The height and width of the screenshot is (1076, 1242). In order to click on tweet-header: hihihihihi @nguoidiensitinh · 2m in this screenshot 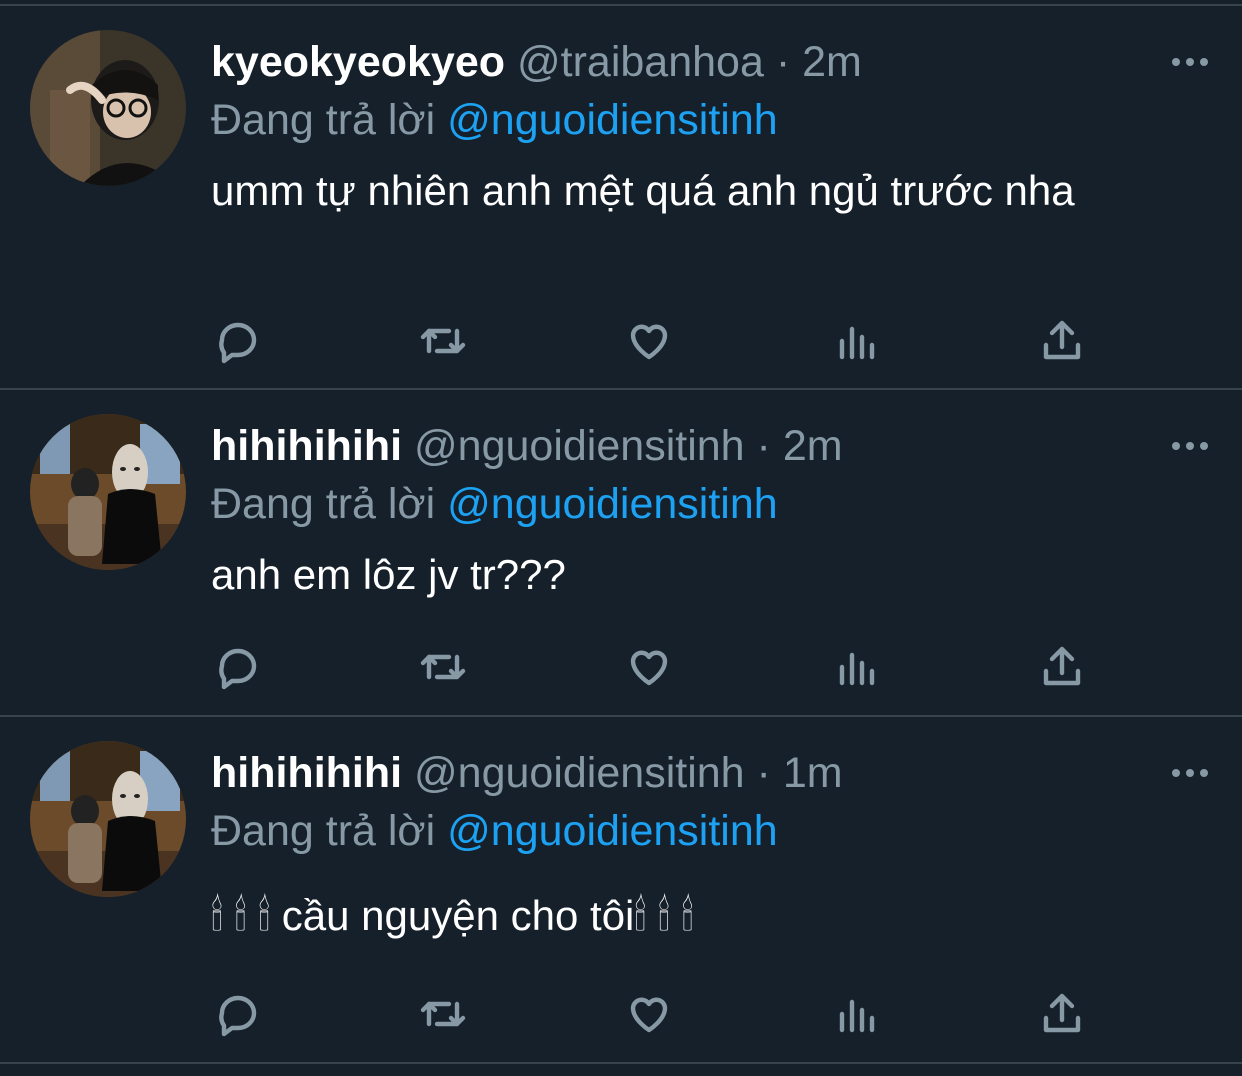, I will do `click(527, 446)`.